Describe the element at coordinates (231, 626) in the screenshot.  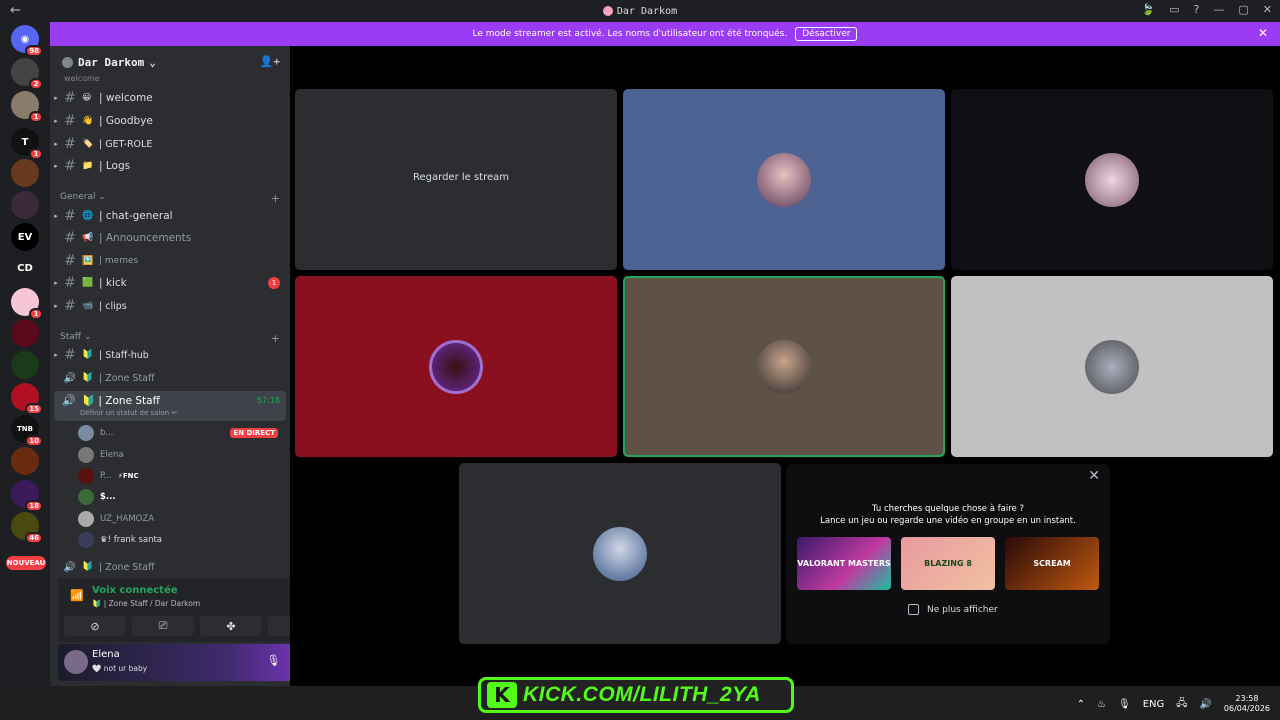
I see `activities-button: ✤` at that location.